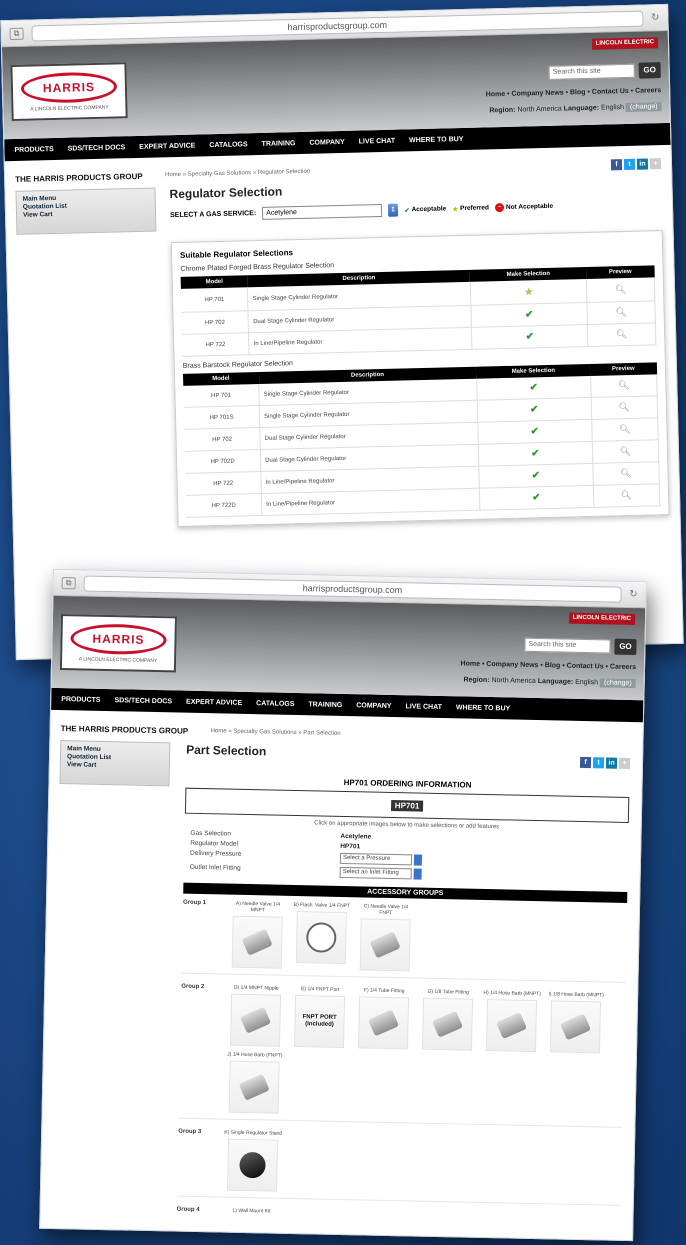 The height and width of the screenshot is (1245, 686). What do you see at coordinates (393, 210) in the screenshot?
I see `select-arrow-icon: ⇕` at bounding box center [393, 210].